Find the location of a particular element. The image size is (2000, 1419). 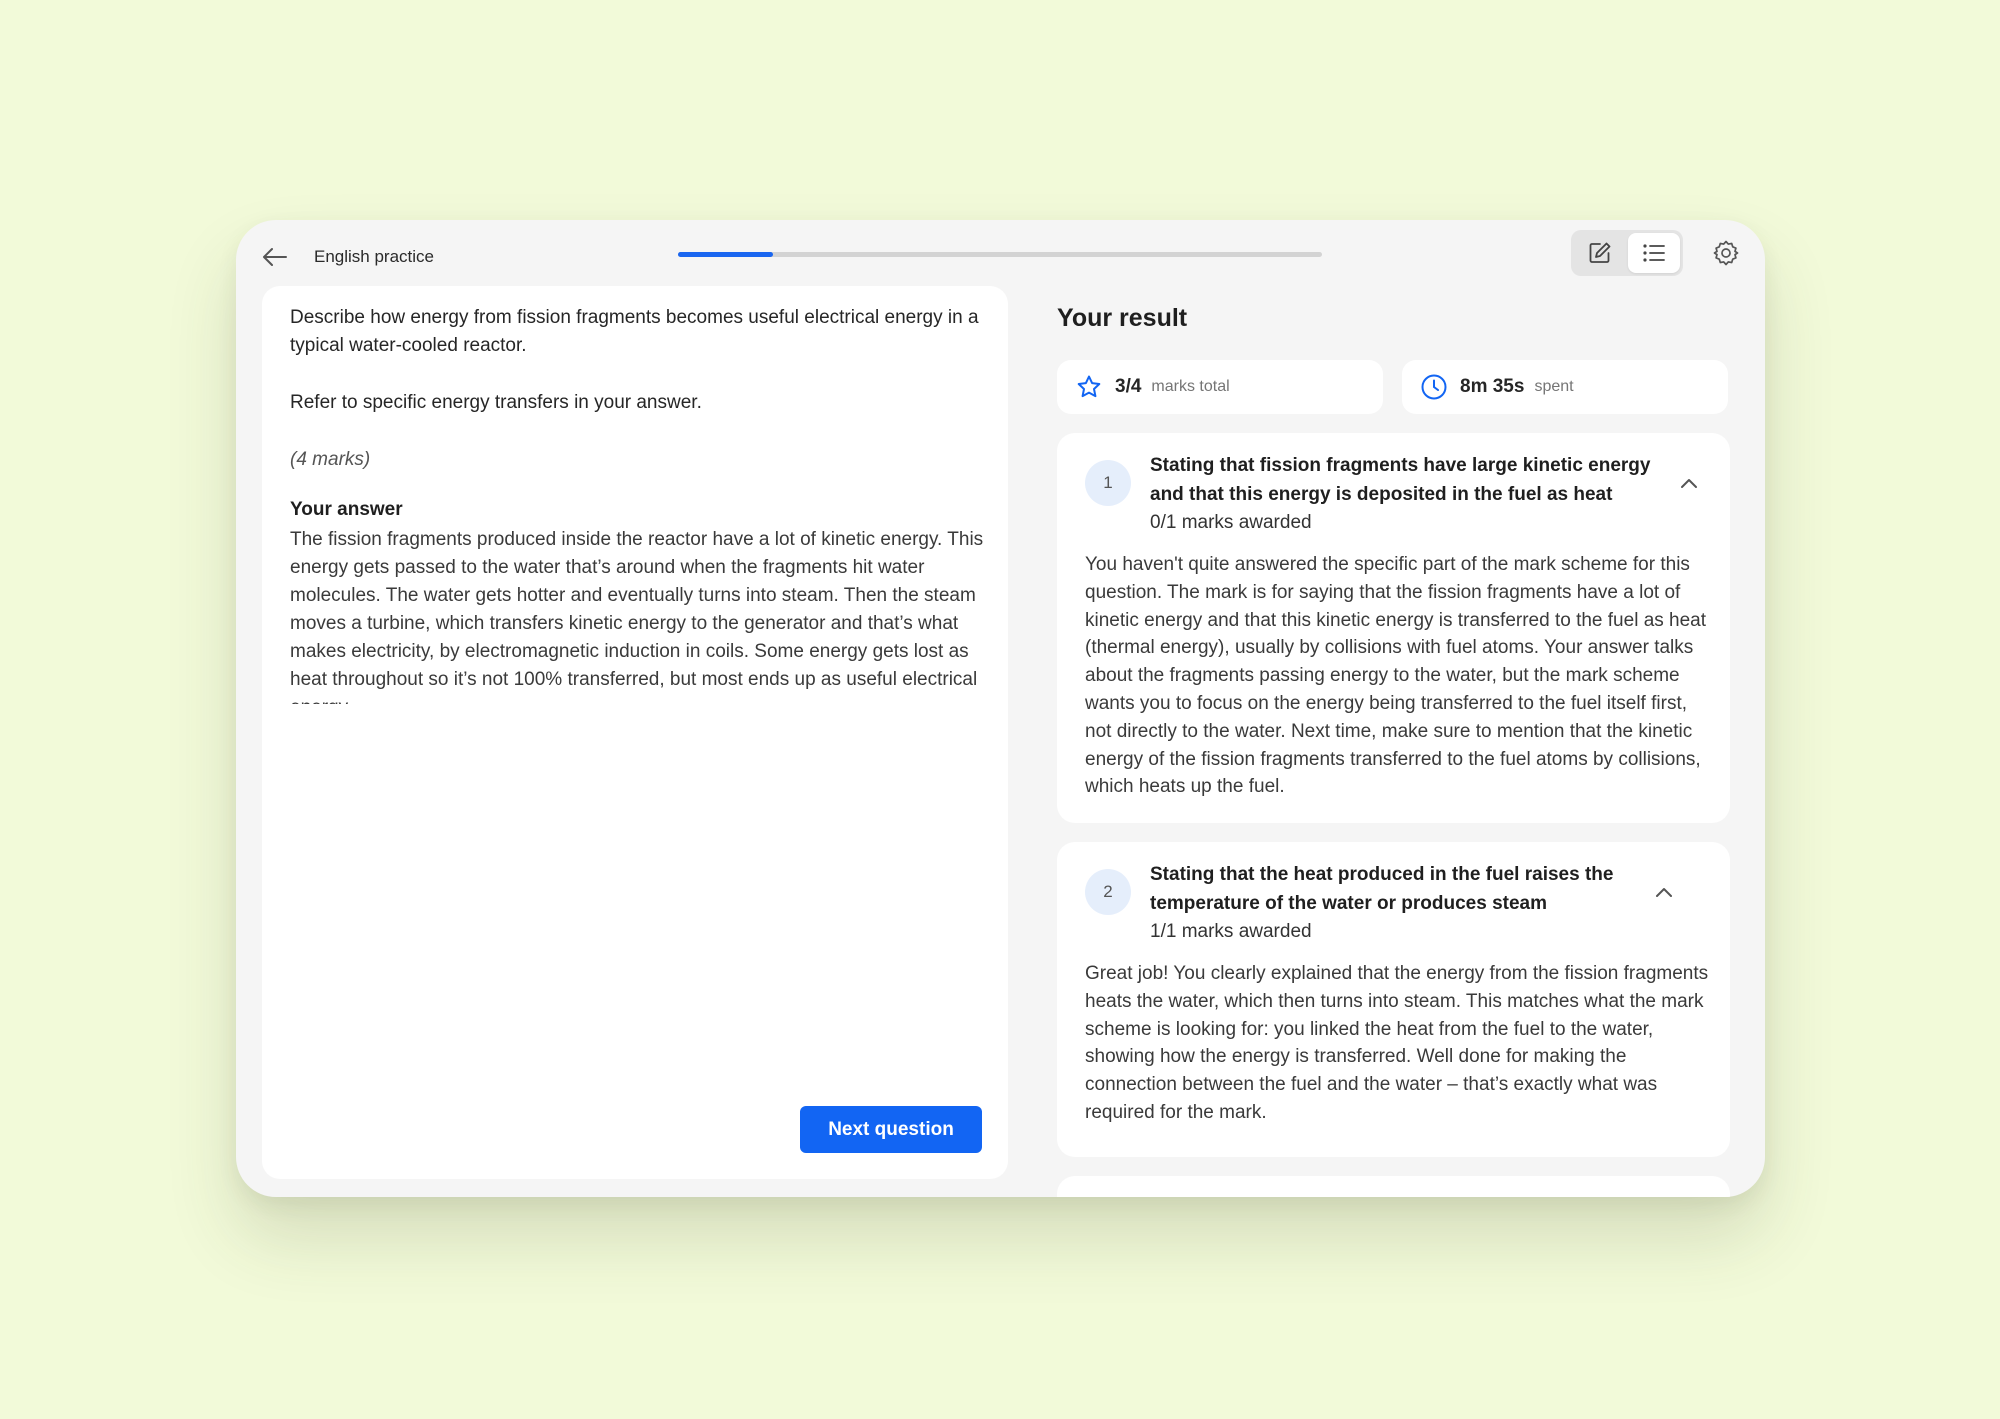

edit-icon is located at coordinates (1600, 252).